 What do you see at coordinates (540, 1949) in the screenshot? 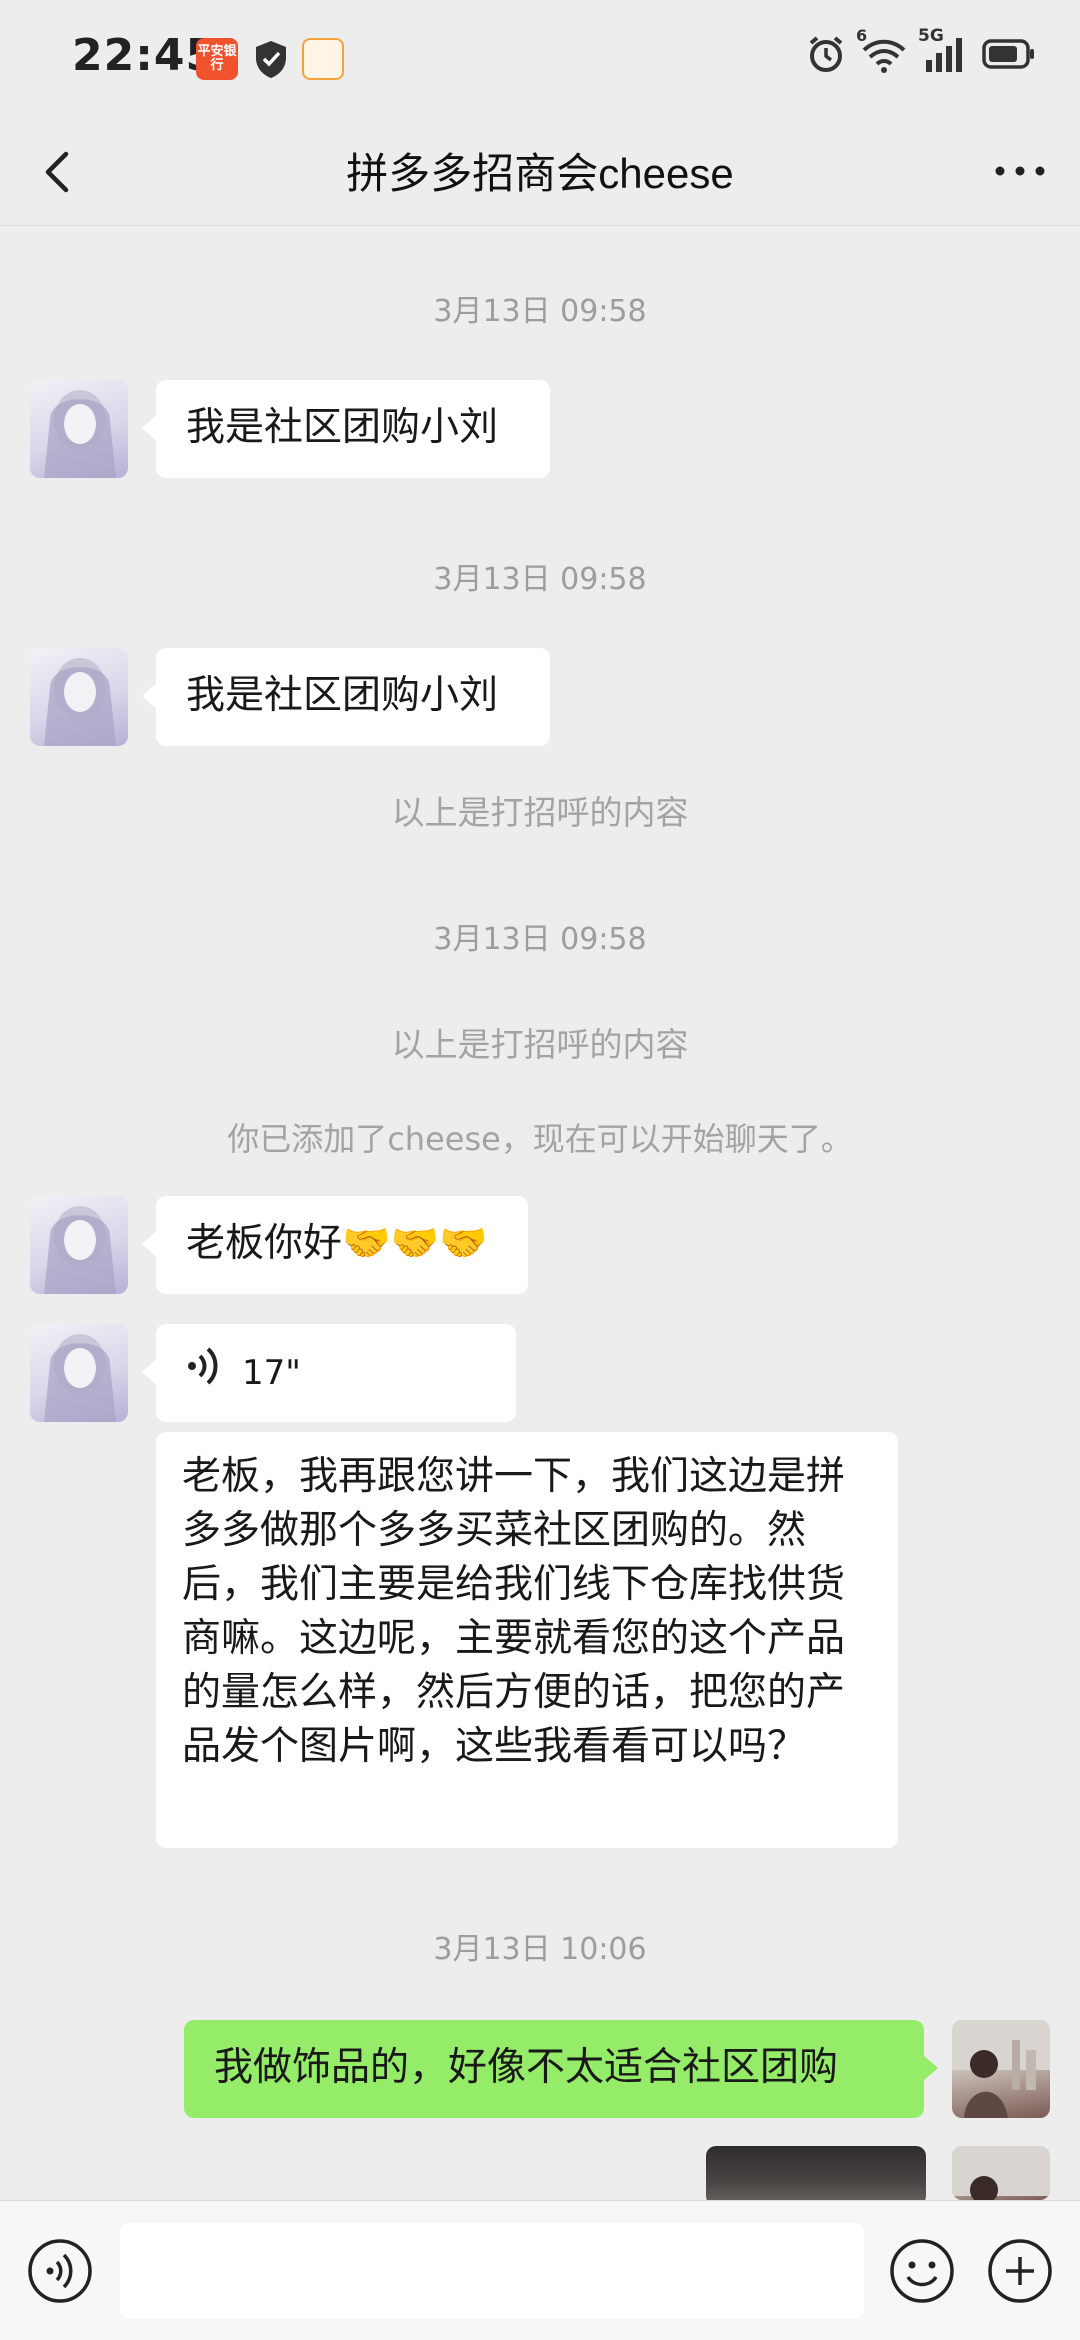
I see `timestamp: 3月13日 10:06` at bounding box center [540, 1949].